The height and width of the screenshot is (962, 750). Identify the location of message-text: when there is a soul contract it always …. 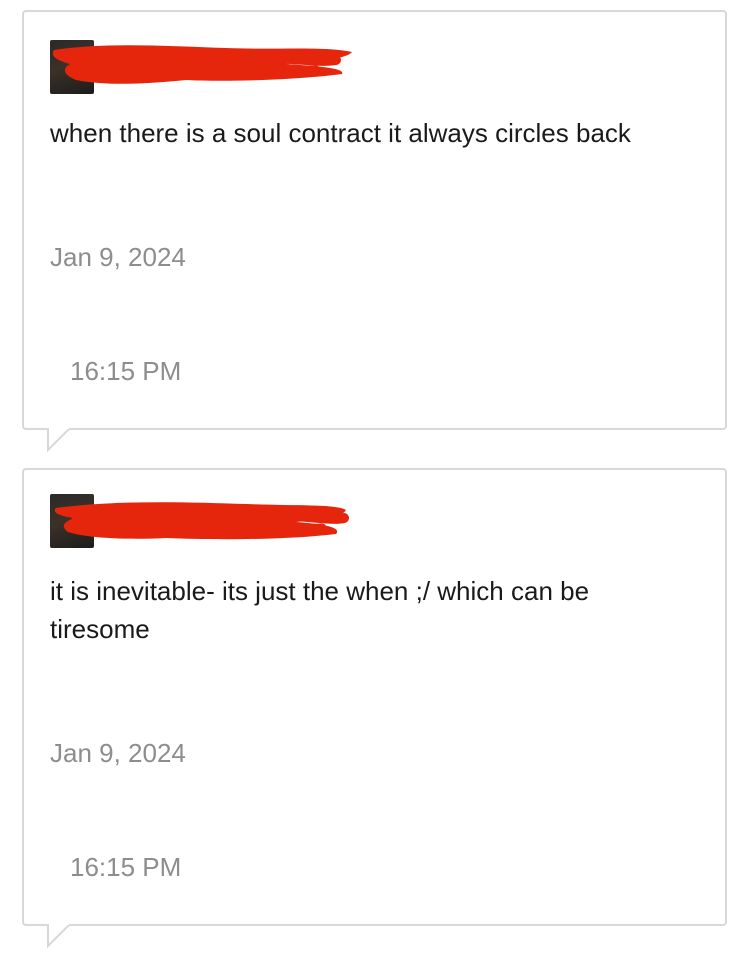
(340, 133).